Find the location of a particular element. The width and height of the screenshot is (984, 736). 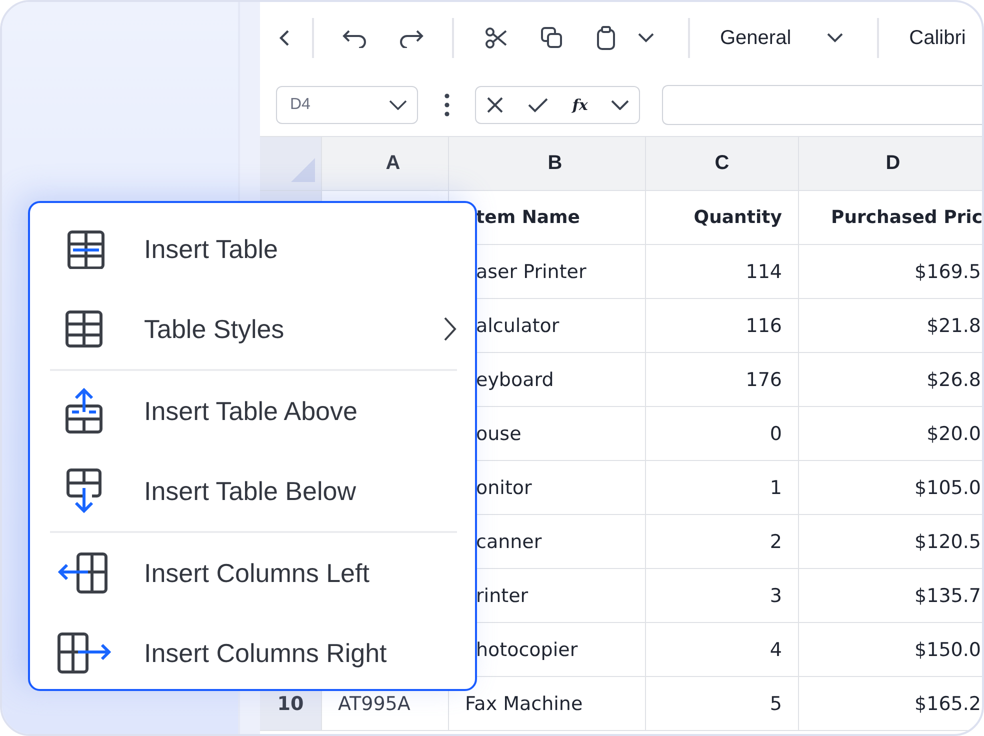

table-cell: canner is located at coordinates (509, 541).